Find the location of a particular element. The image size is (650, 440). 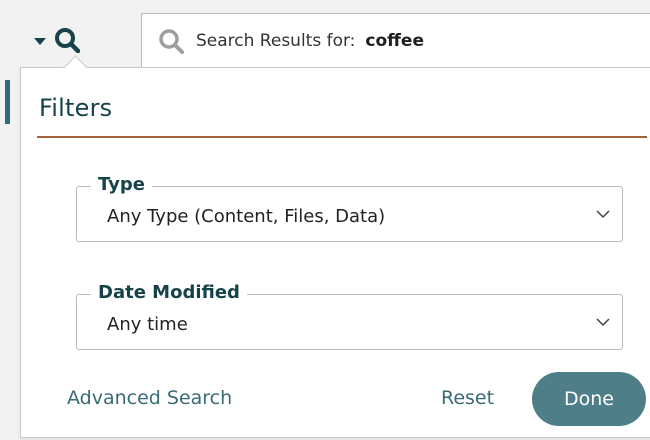

advanced-search-link: Advanced Search is located at coordinates (149, 398).